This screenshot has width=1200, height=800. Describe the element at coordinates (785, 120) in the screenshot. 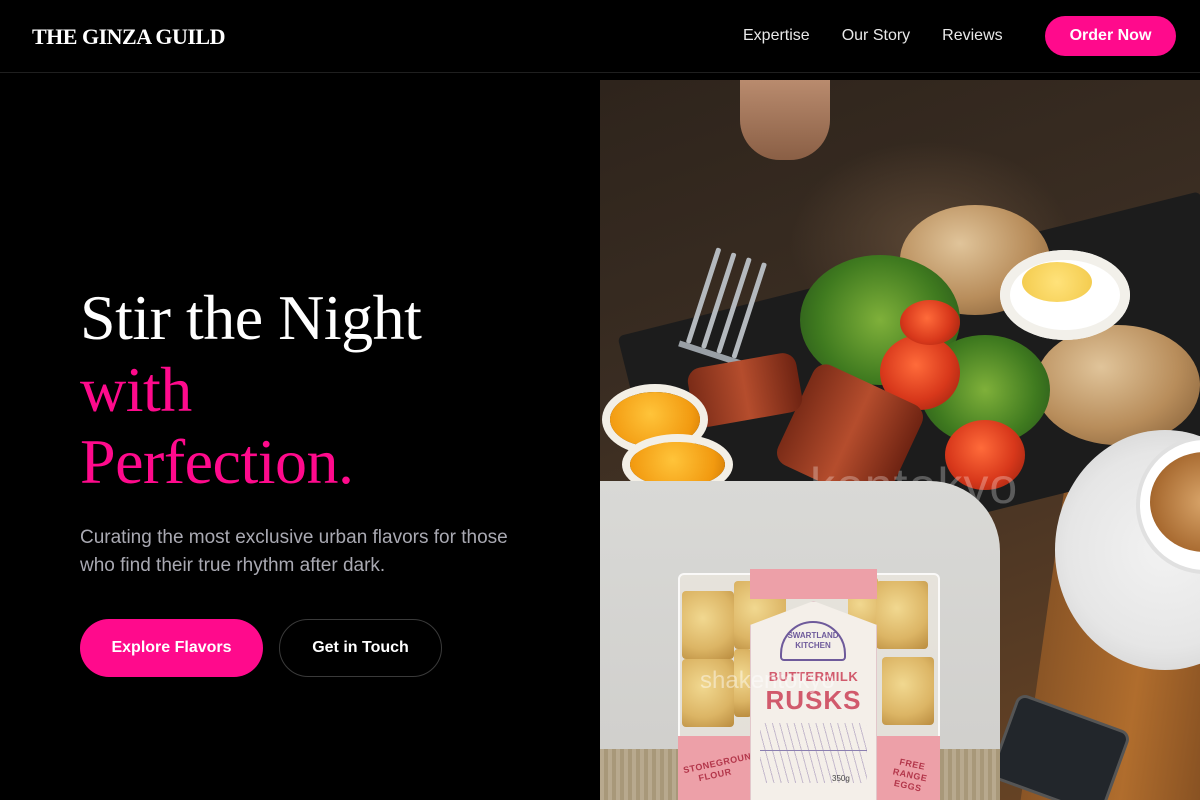

I see `hand` at that location.